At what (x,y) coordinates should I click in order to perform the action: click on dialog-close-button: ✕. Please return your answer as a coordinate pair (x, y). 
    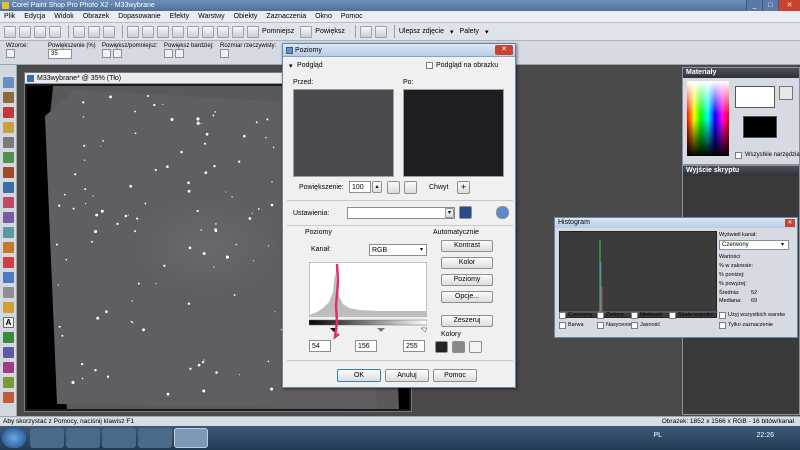
    Looking at the image, I should click on (504, 50).